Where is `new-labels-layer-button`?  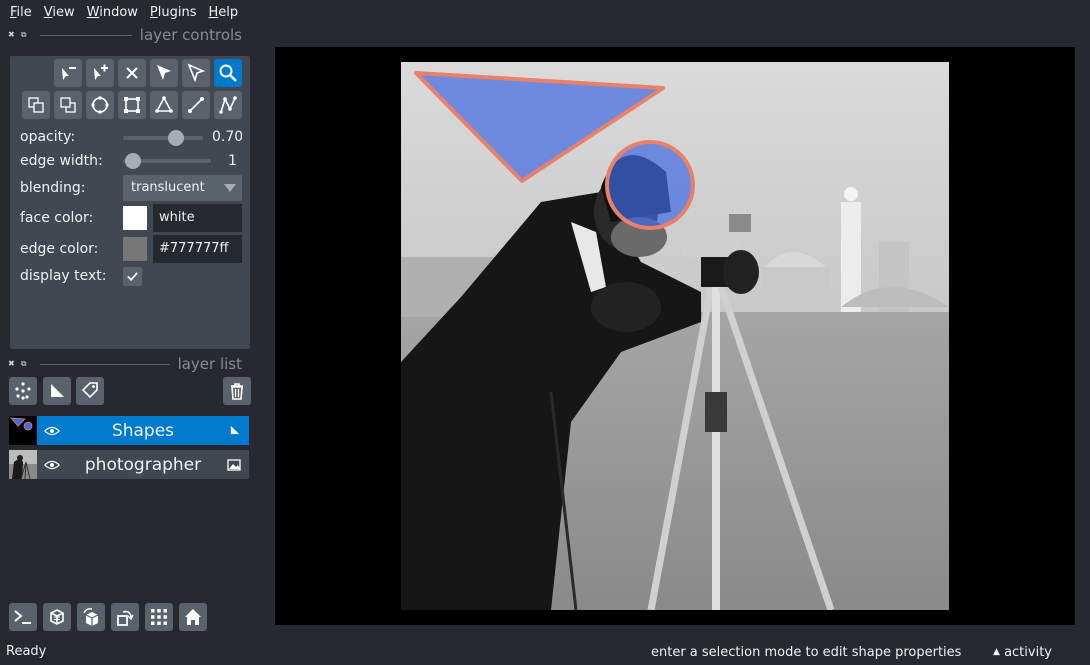 new-labels-layer-button is located at coordinates (90, 391).